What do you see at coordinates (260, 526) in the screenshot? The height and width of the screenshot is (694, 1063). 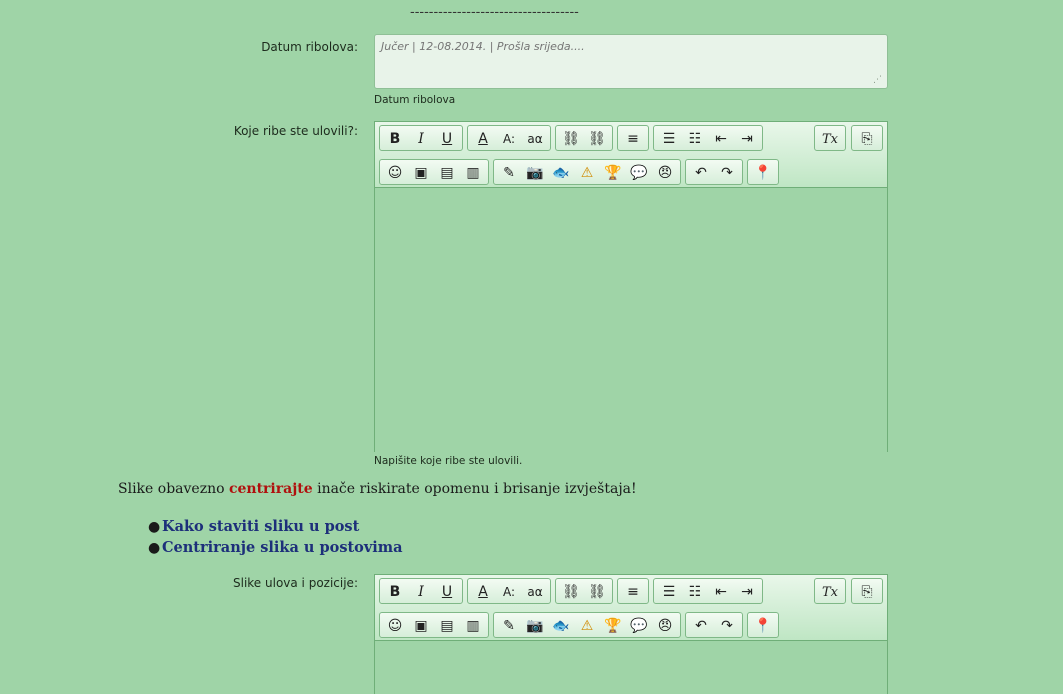 I see `help-link-images: Kako staviti sliku u post` at bounding box center [260, 526].